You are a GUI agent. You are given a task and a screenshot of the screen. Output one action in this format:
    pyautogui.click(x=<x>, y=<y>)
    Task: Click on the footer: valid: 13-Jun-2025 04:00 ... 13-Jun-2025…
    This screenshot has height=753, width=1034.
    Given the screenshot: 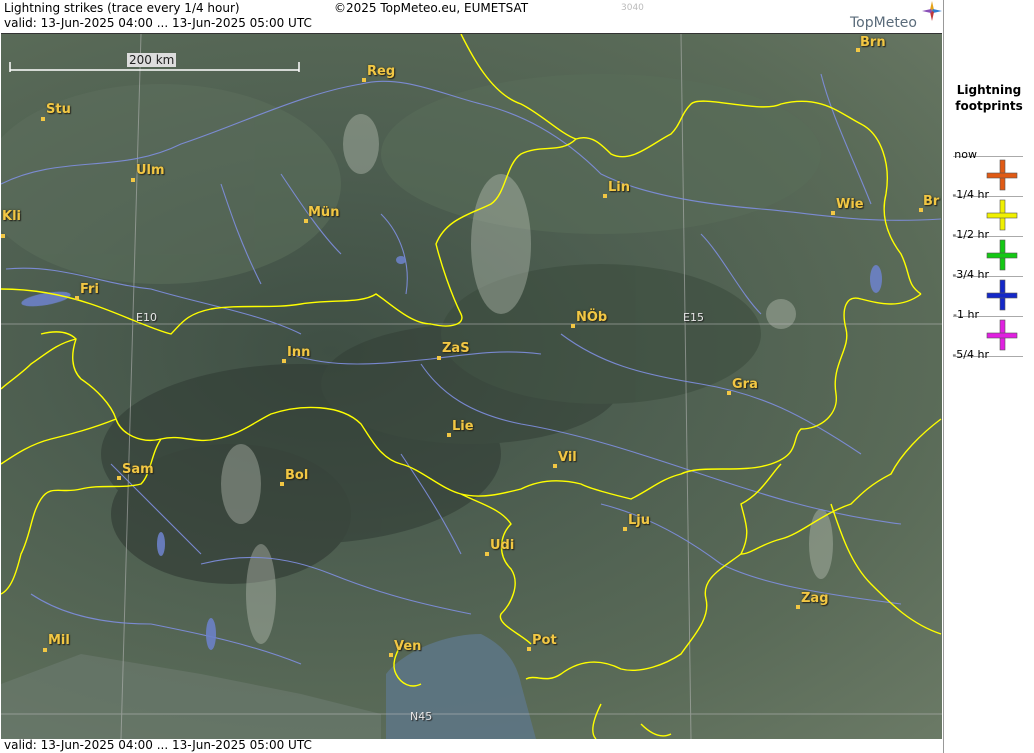 What is the action you would take?
    pyautogui.click(x=471, y=745)
    